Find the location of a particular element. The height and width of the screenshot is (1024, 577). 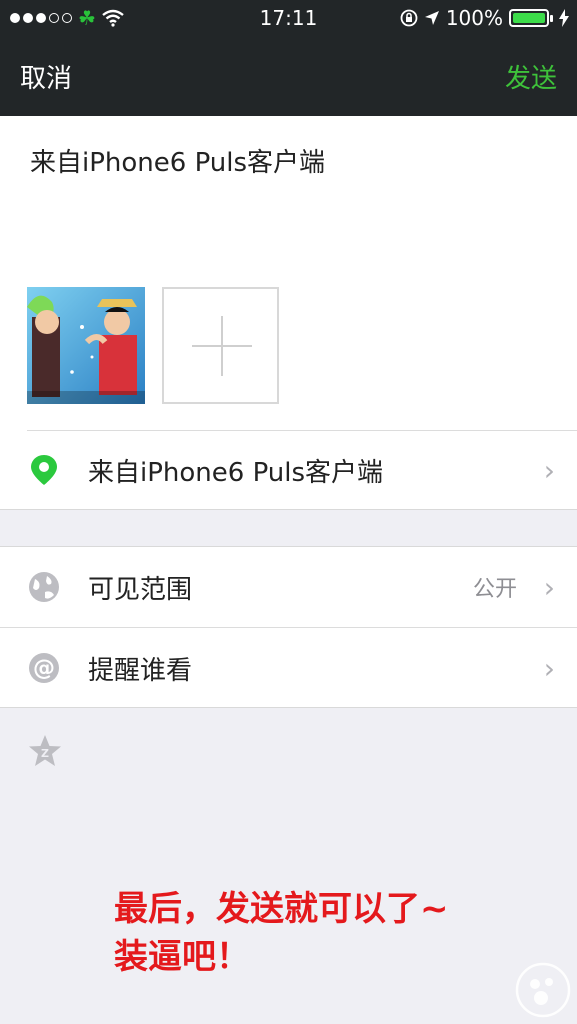

battery-icon is located at coordinates (531, 18).